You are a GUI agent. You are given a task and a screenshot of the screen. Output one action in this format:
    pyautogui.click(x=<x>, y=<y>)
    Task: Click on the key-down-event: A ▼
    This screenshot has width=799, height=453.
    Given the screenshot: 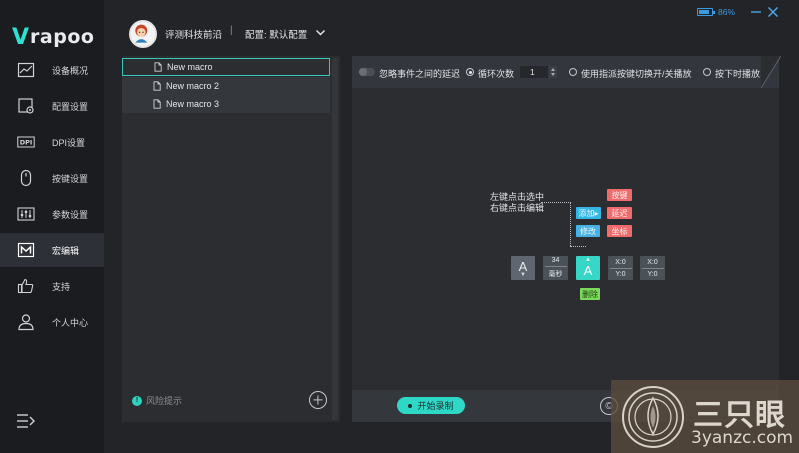 What is the action you would take?
    pyautogui.click(x=523, y=268)
    